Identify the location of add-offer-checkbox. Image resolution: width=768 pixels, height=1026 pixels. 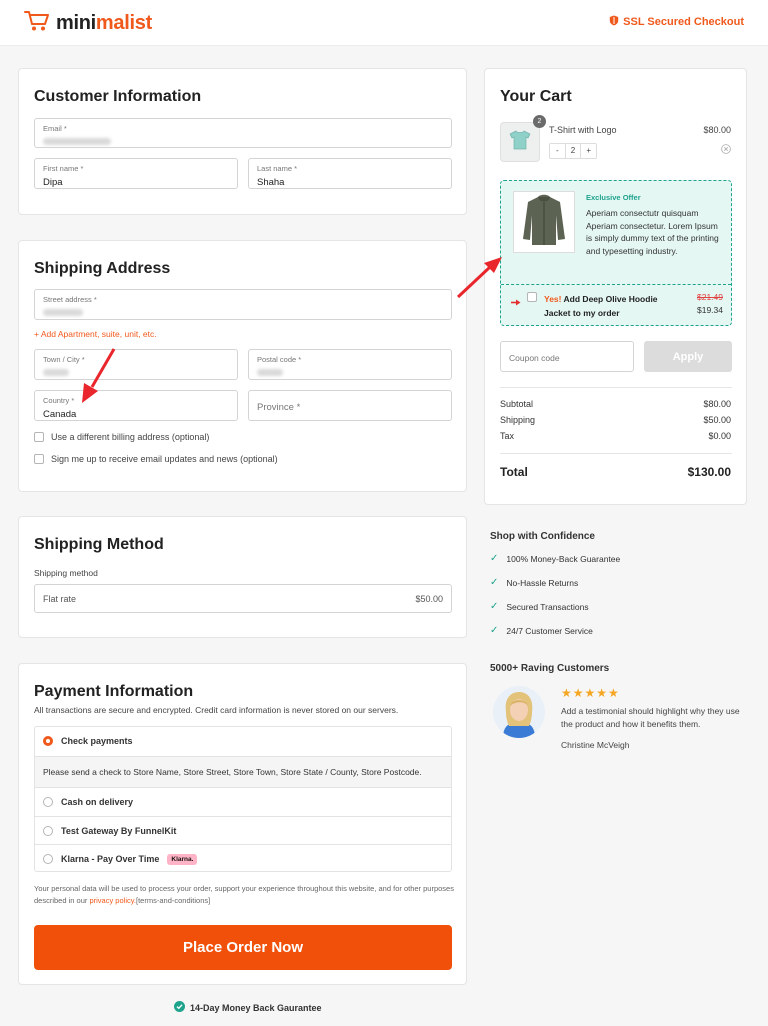
(532, 297).